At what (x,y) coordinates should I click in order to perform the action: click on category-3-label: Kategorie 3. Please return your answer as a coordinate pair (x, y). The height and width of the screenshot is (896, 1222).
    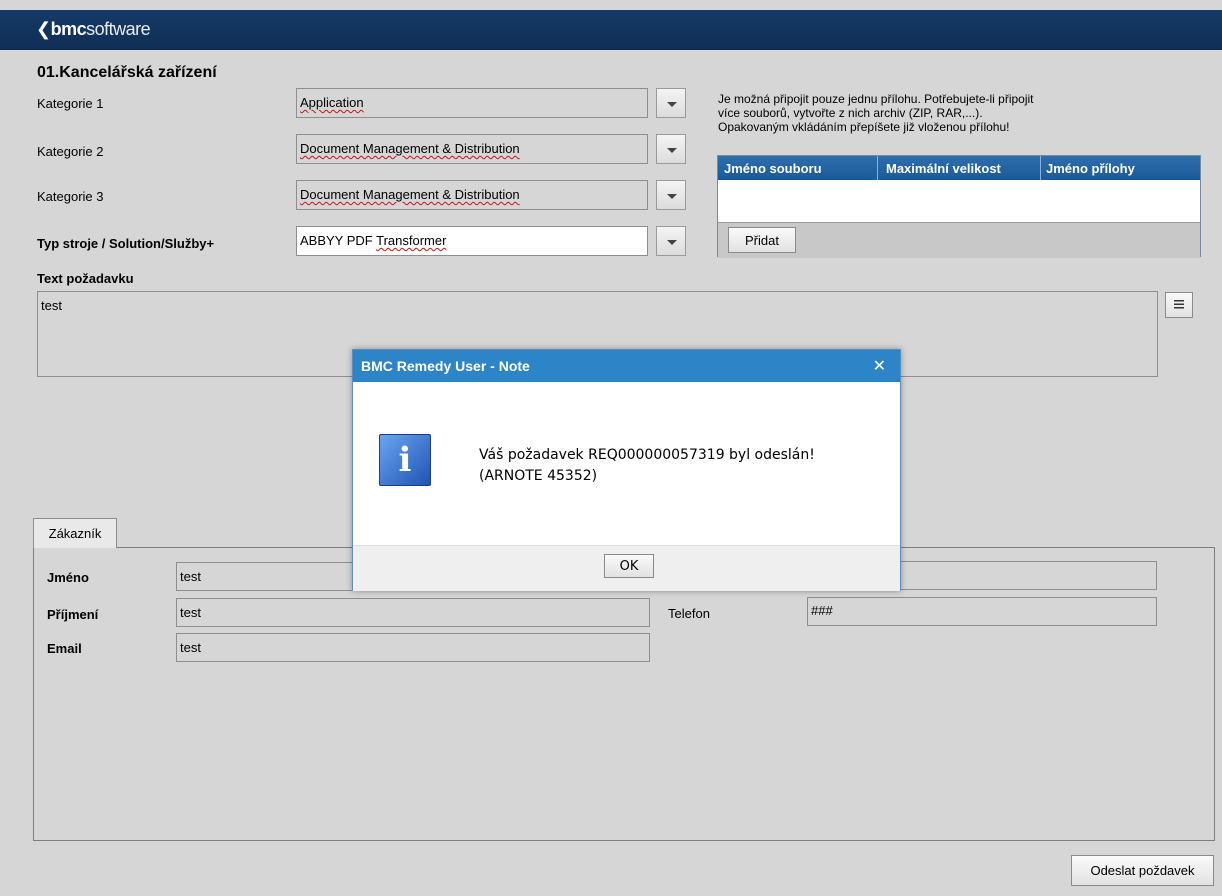
    Looking at the image, I should click on (70, 196).